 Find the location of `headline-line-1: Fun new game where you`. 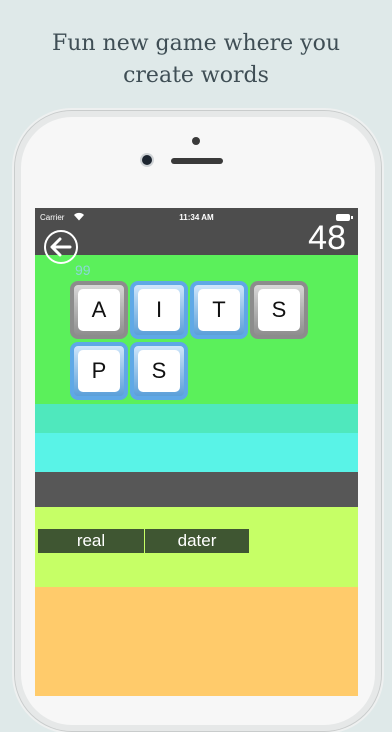

headline-line-1: Fun new game where you is located at coordinates (196, 43).